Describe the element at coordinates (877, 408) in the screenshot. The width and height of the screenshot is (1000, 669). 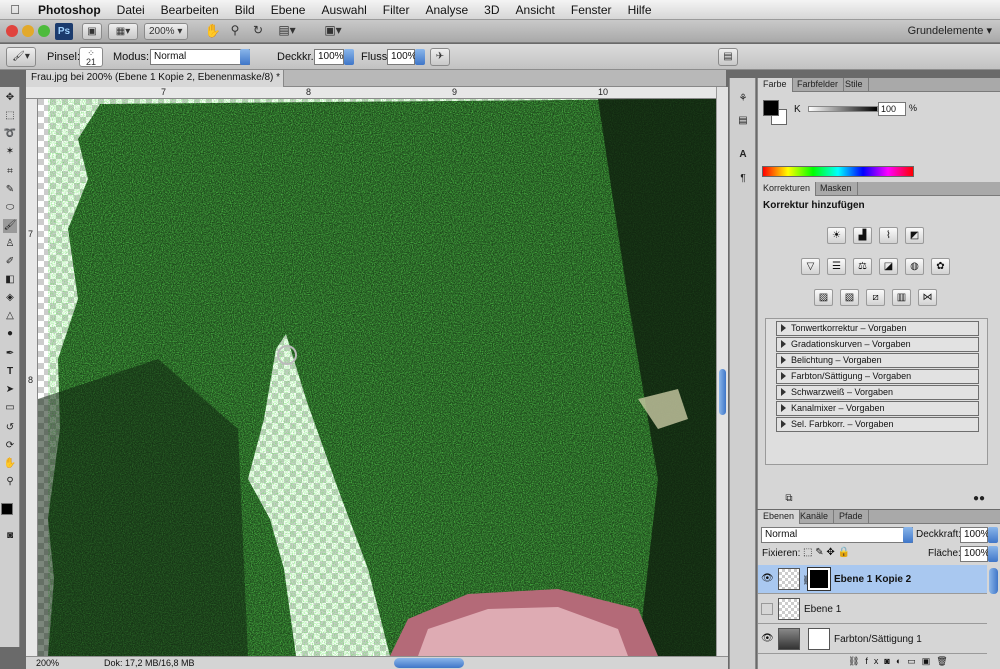
I see `list-item: Kanalmixer – Vorgaben` at that location.